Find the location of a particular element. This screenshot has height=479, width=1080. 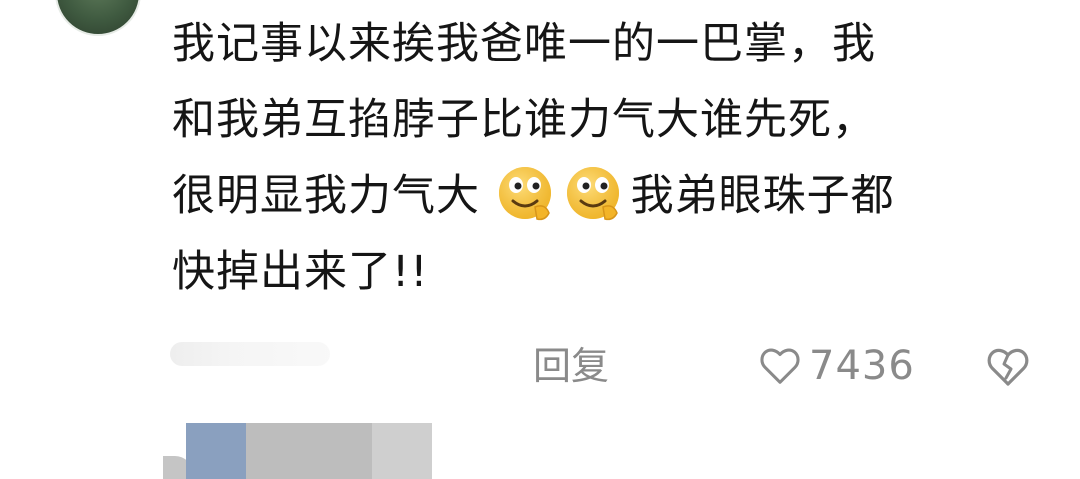

heart-outline-icon is located at coordinates (780, 366).